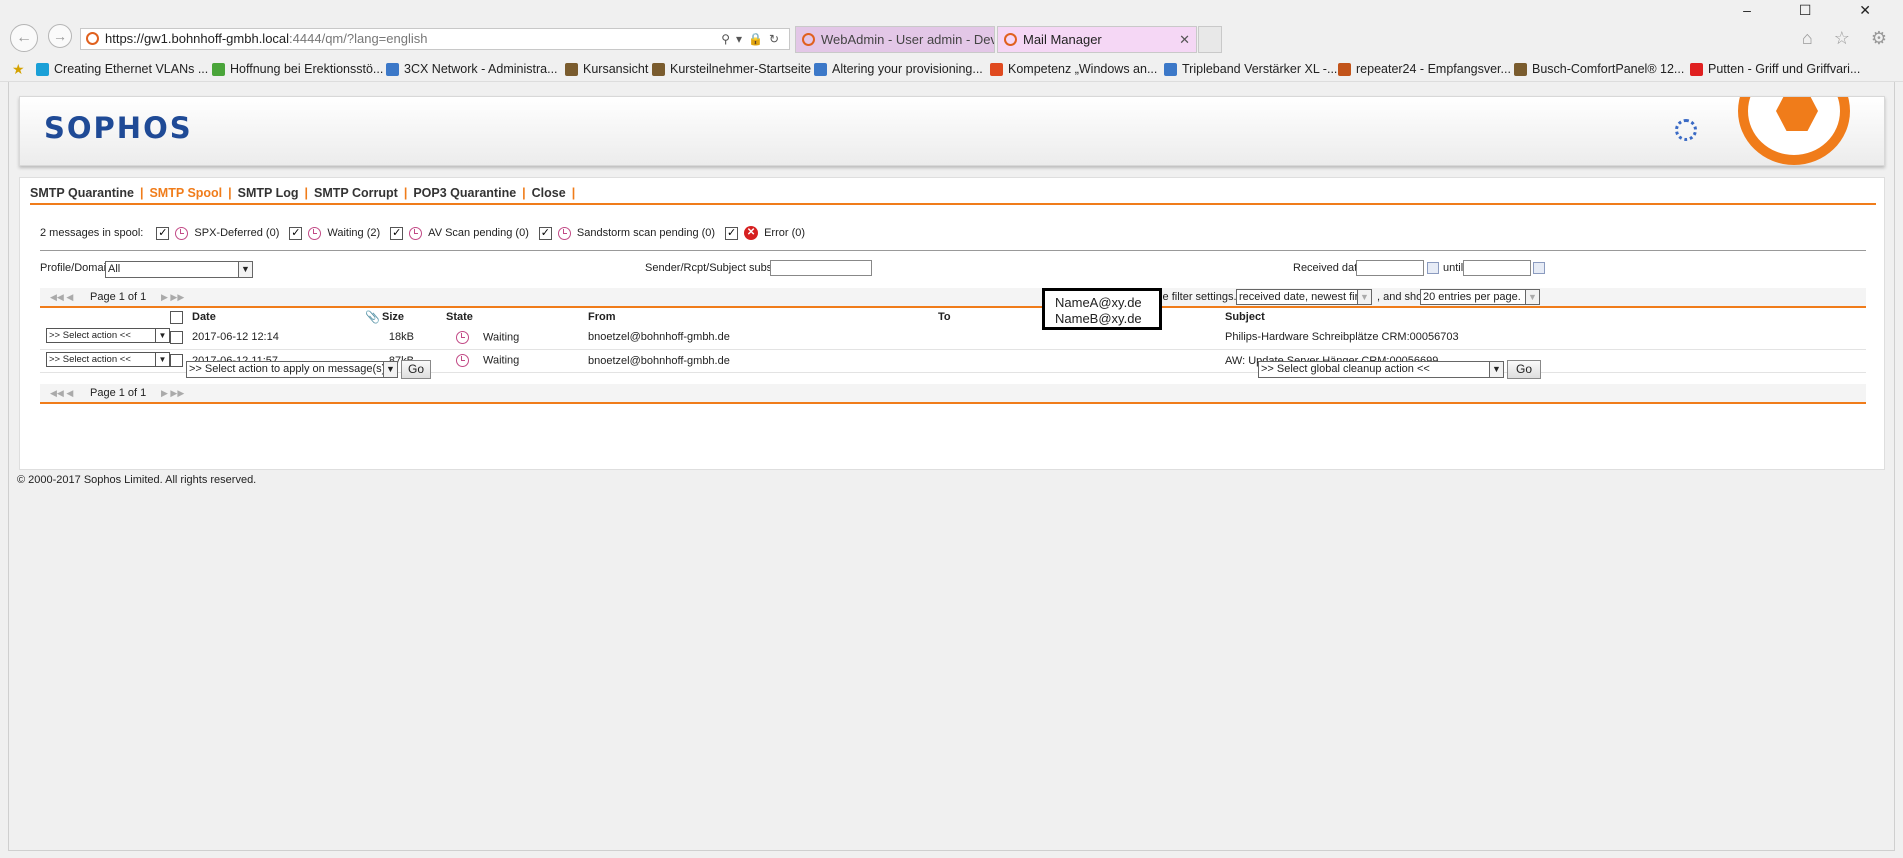 Image resolution: width=1903 pixels, height=858 pixels. Describe the element at coordinates (517, 338) in the screenshot. I see `row-state-cell: Waiting` at that location.